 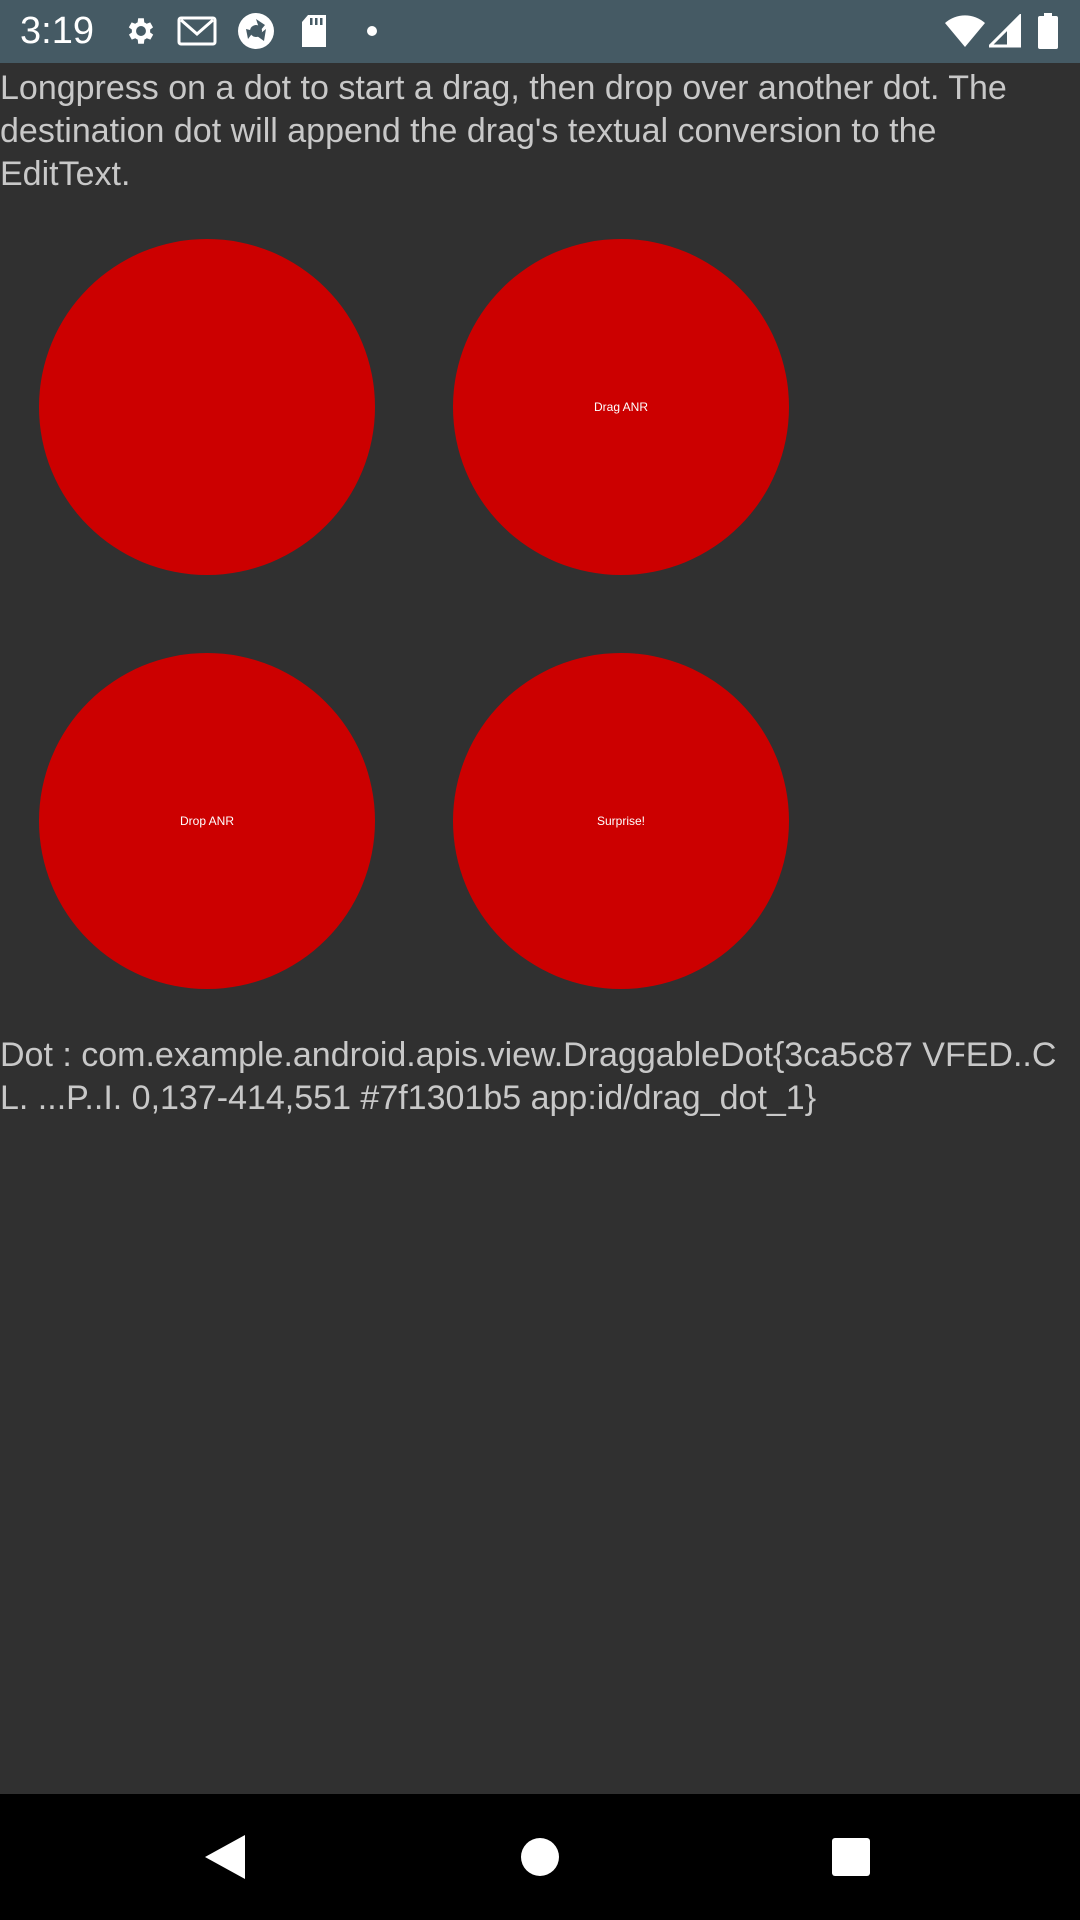 What do you see at coordinates (965, 31) in the screenshot?
I see `wifi-icon` at bounding box center [965, 31].